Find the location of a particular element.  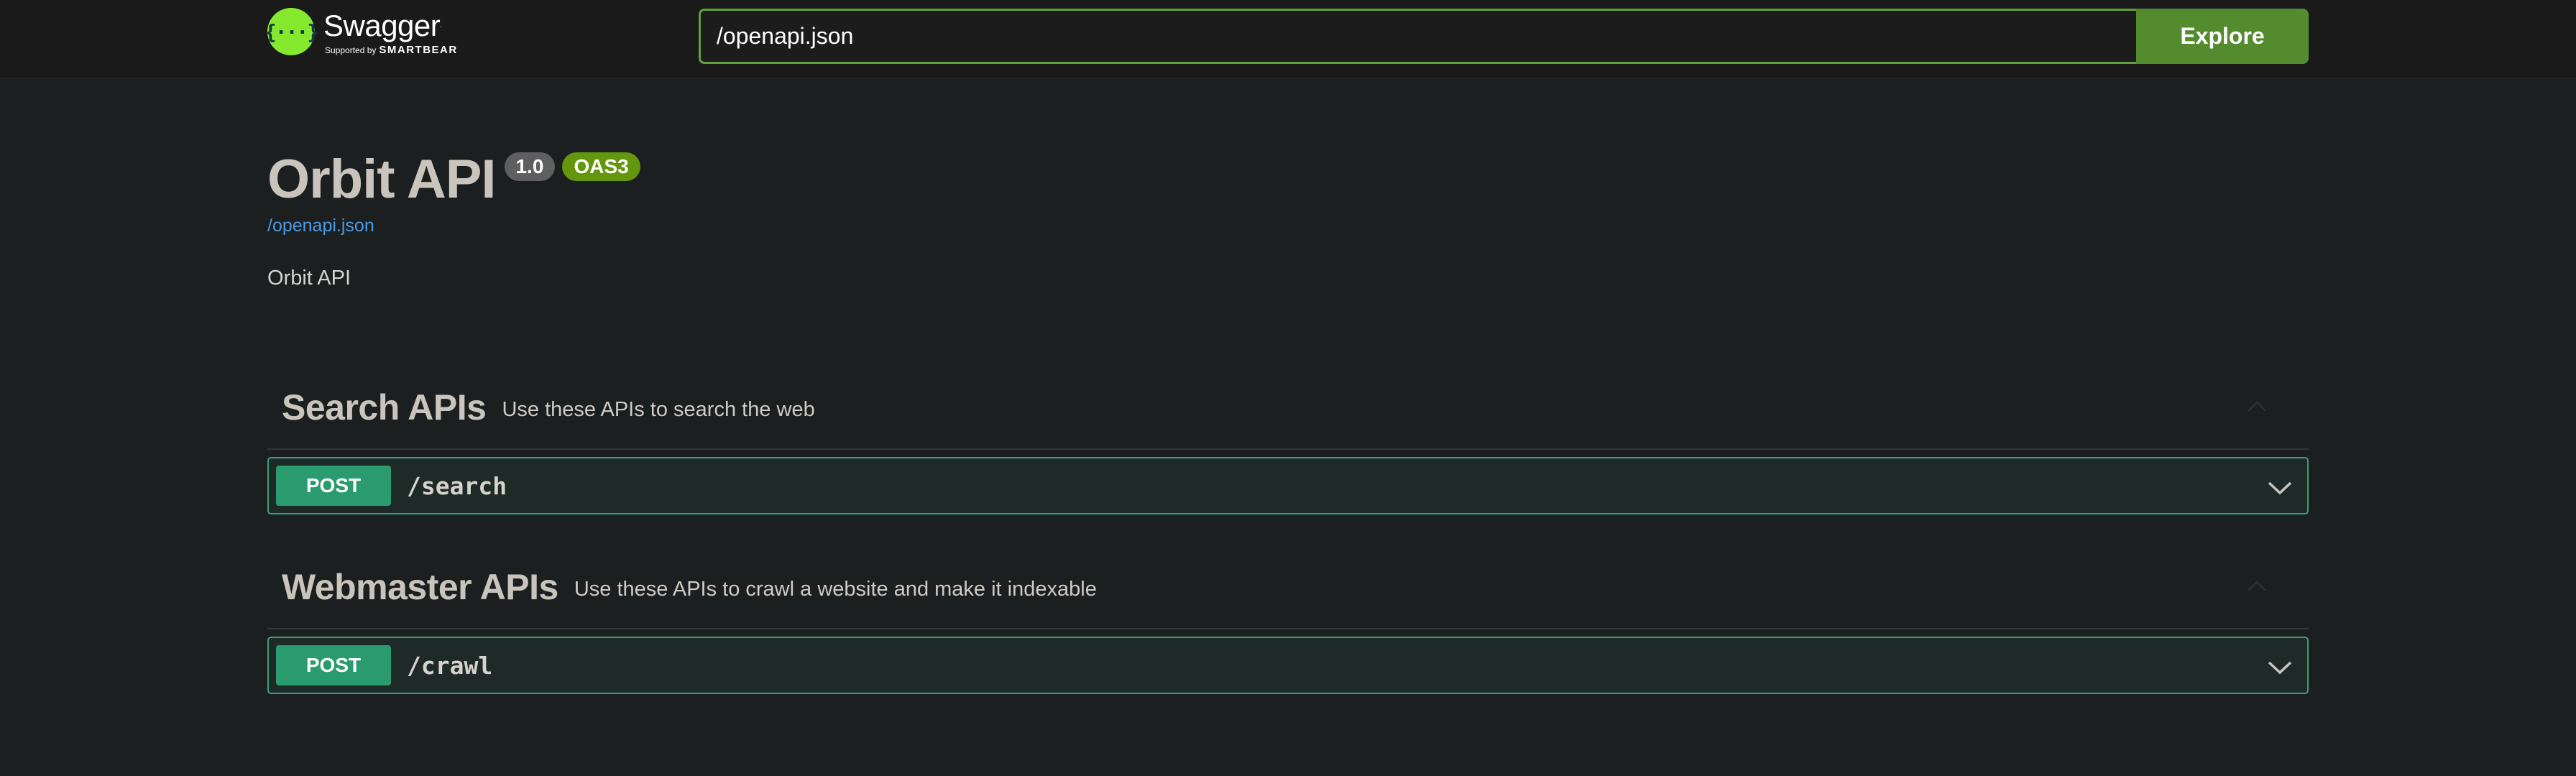

logo-text: Swagger. Supported by SMARTBEAR is located at coordinates (390, 32).